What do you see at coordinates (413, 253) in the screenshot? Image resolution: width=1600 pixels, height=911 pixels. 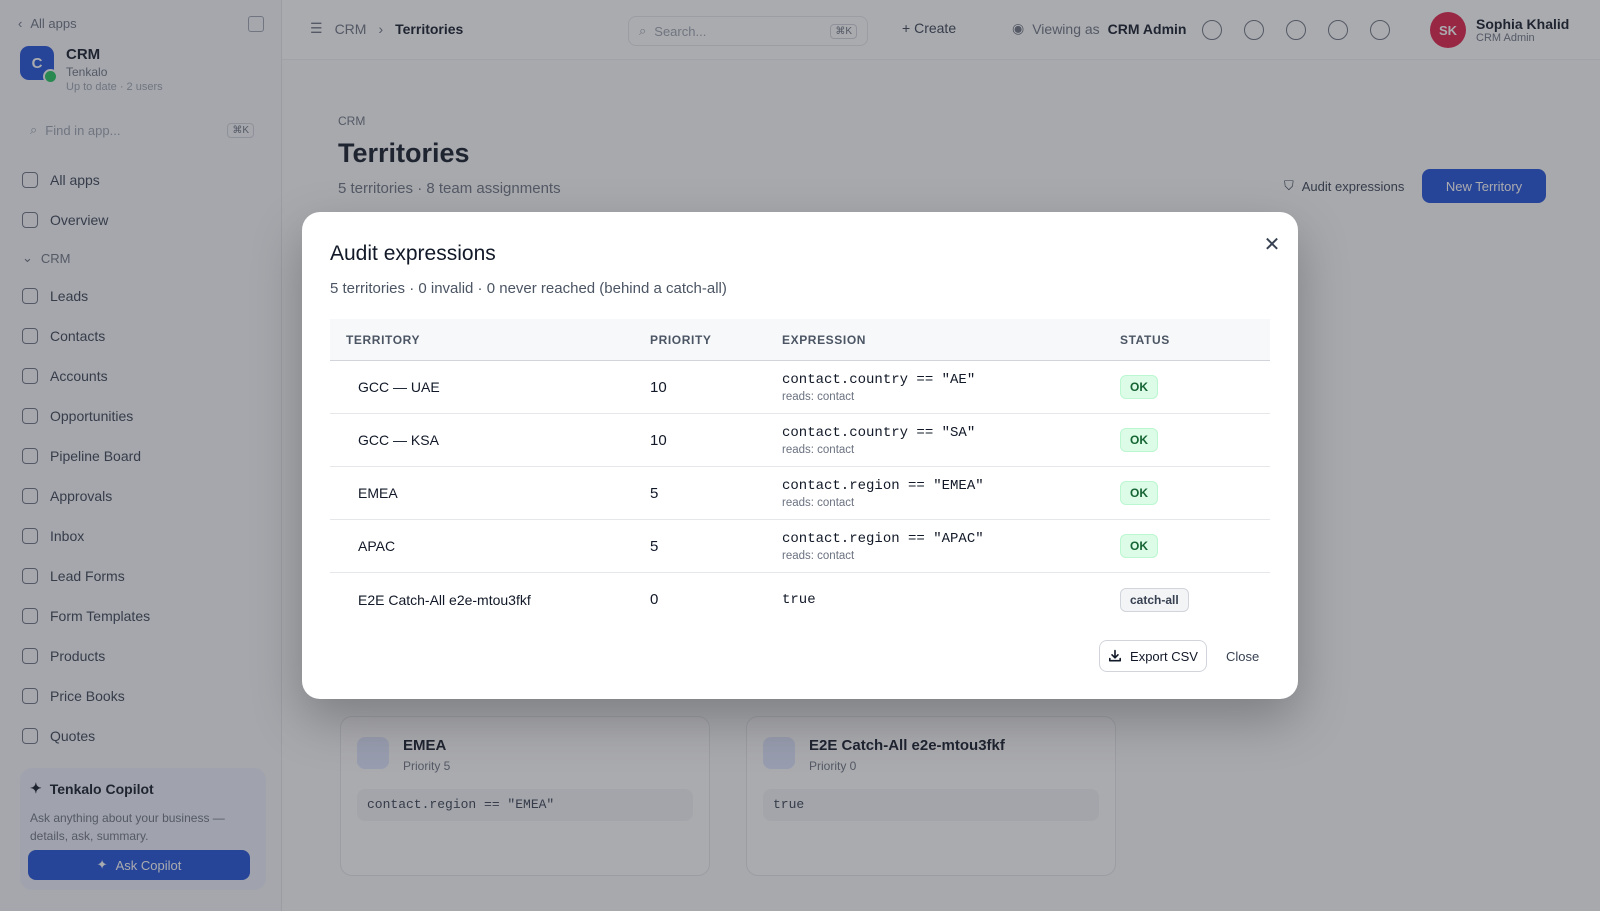 I see `dialog-title: Audit expressions` at bounding box center [413, 253].